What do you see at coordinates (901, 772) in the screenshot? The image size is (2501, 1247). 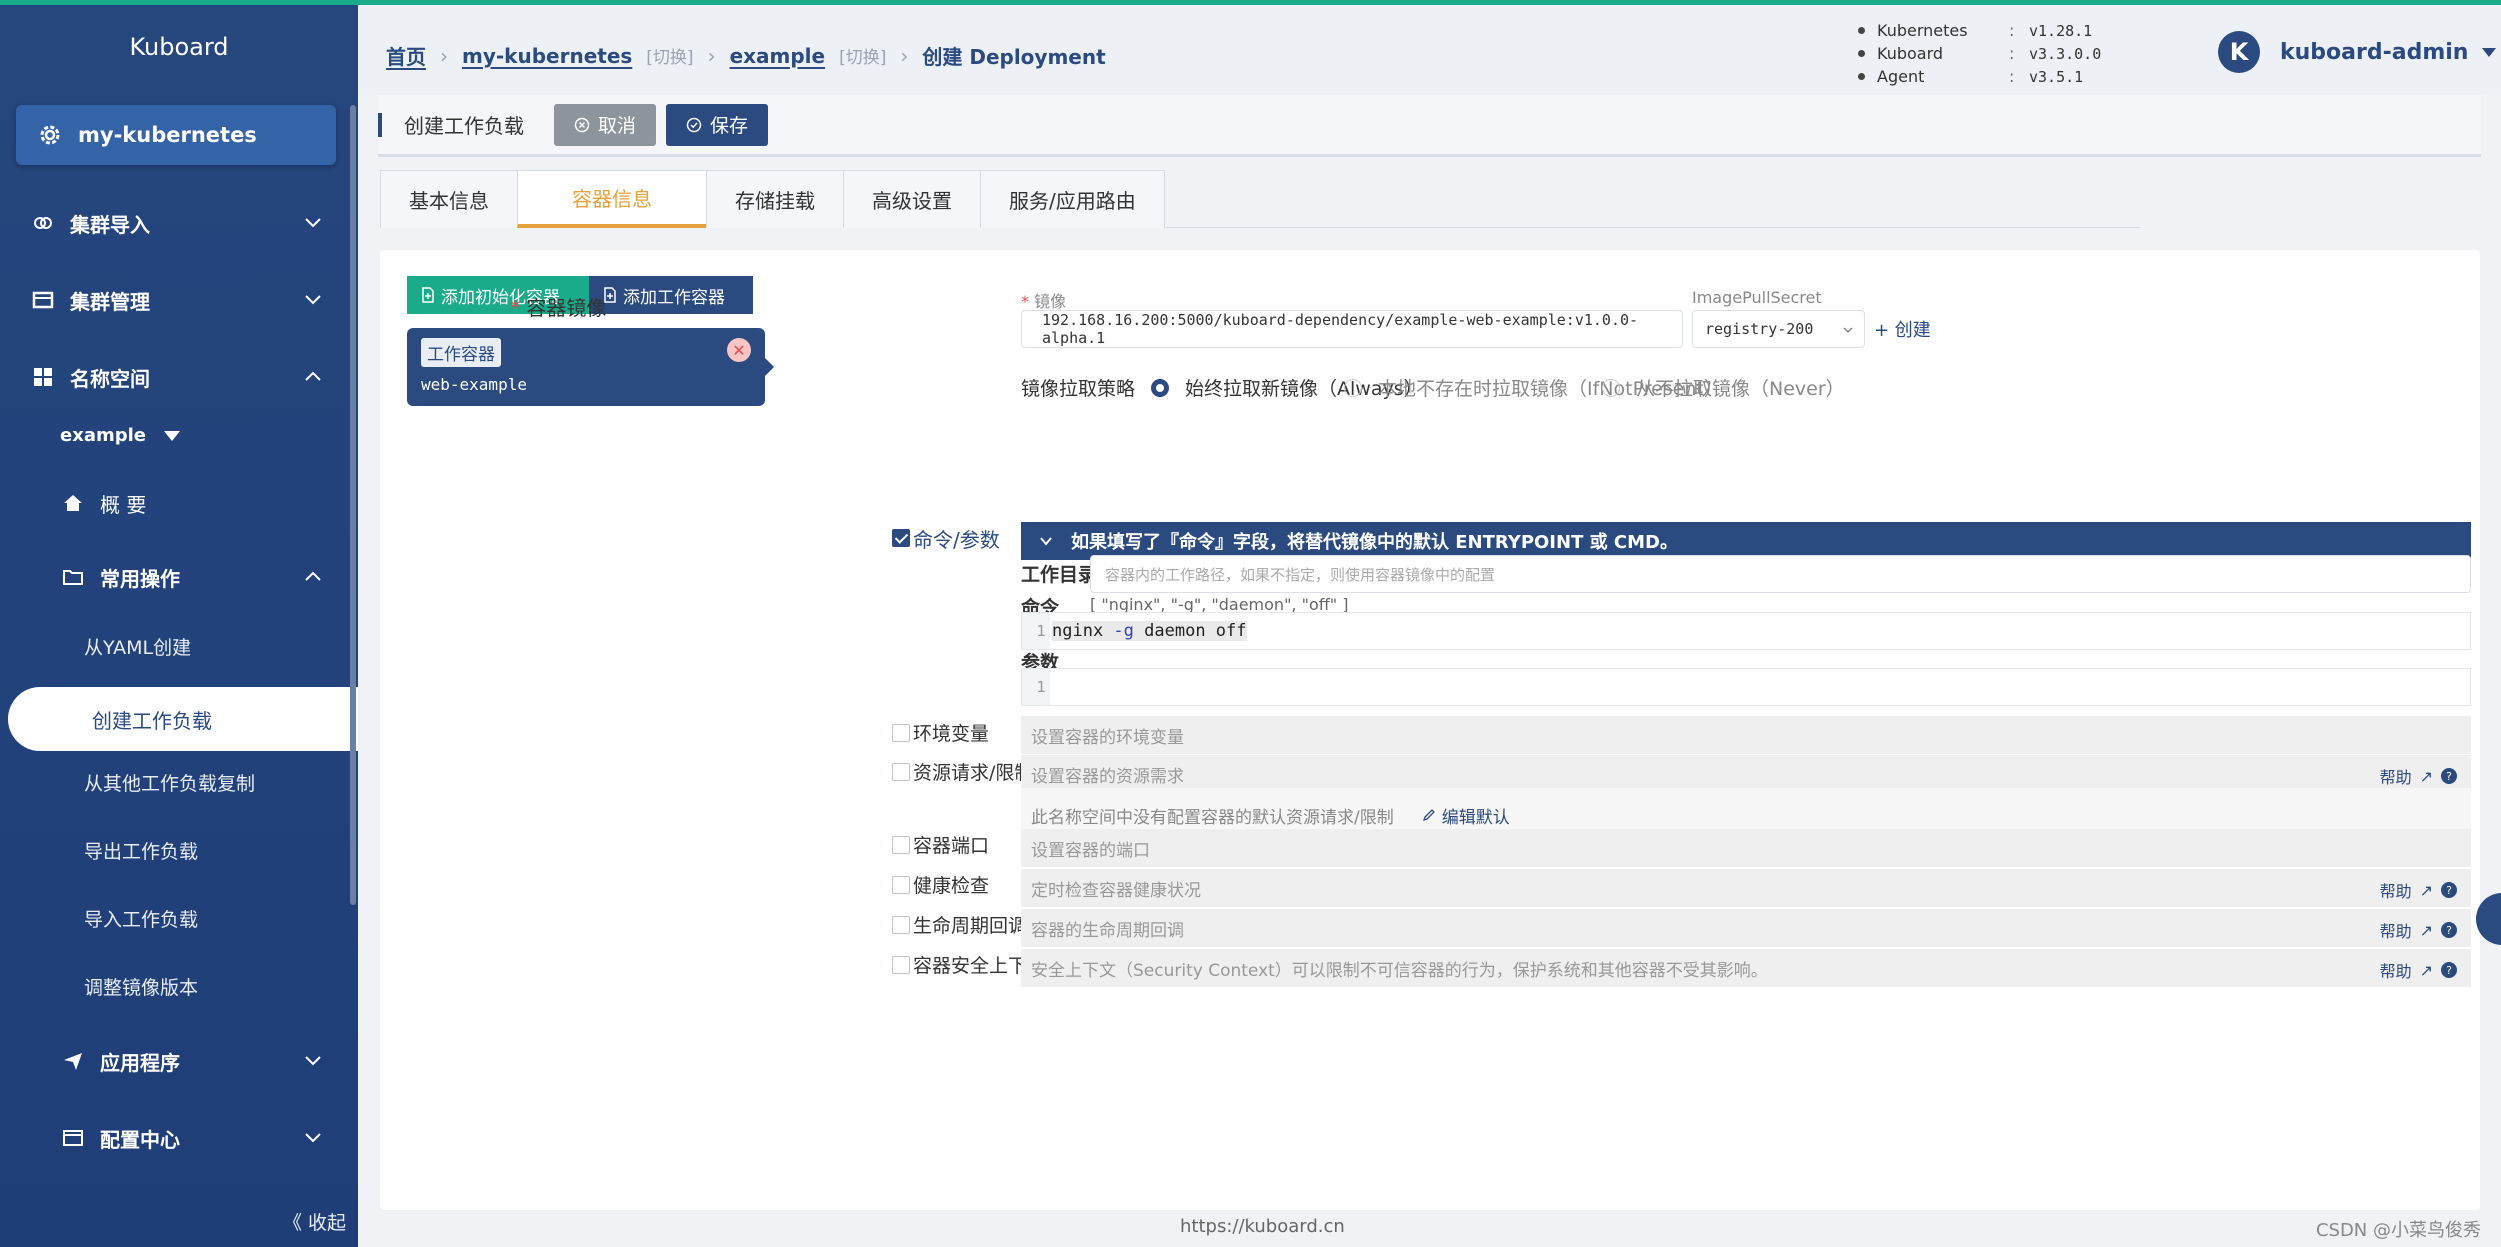 I see `resources-checkbox` at bounding box center [901, 772].